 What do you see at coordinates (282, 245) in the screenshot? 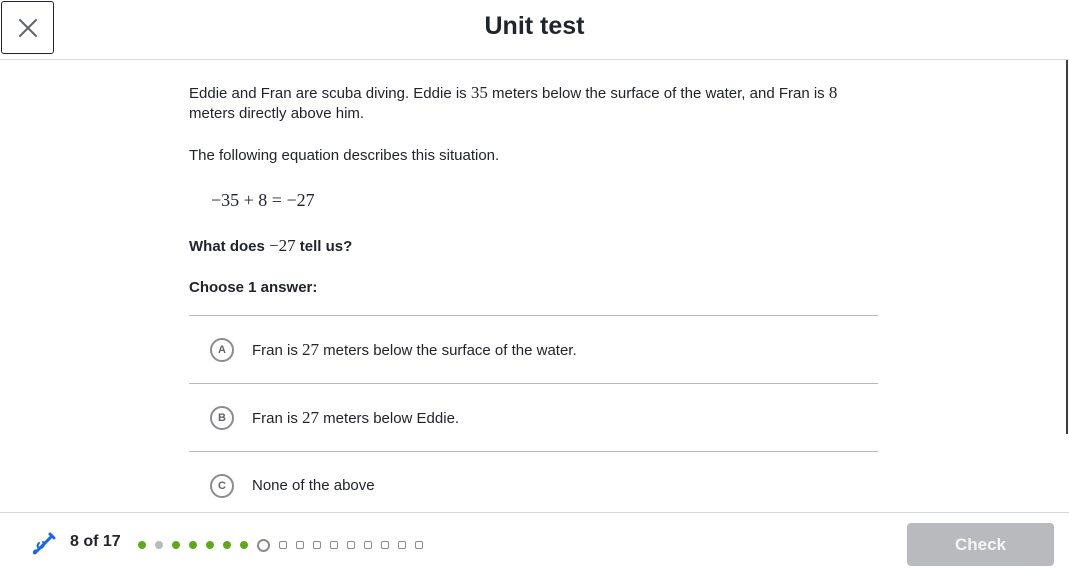
I see `number-neg27: −27` at bounding box center [282, 245].